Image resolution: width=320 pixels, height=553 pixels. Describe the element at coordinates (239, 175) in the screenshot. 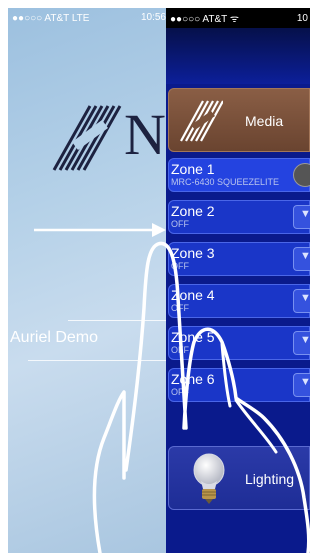

I see `zone-row-1: Zone 1 MRC-6430 SQUEEZELITE` at that location.